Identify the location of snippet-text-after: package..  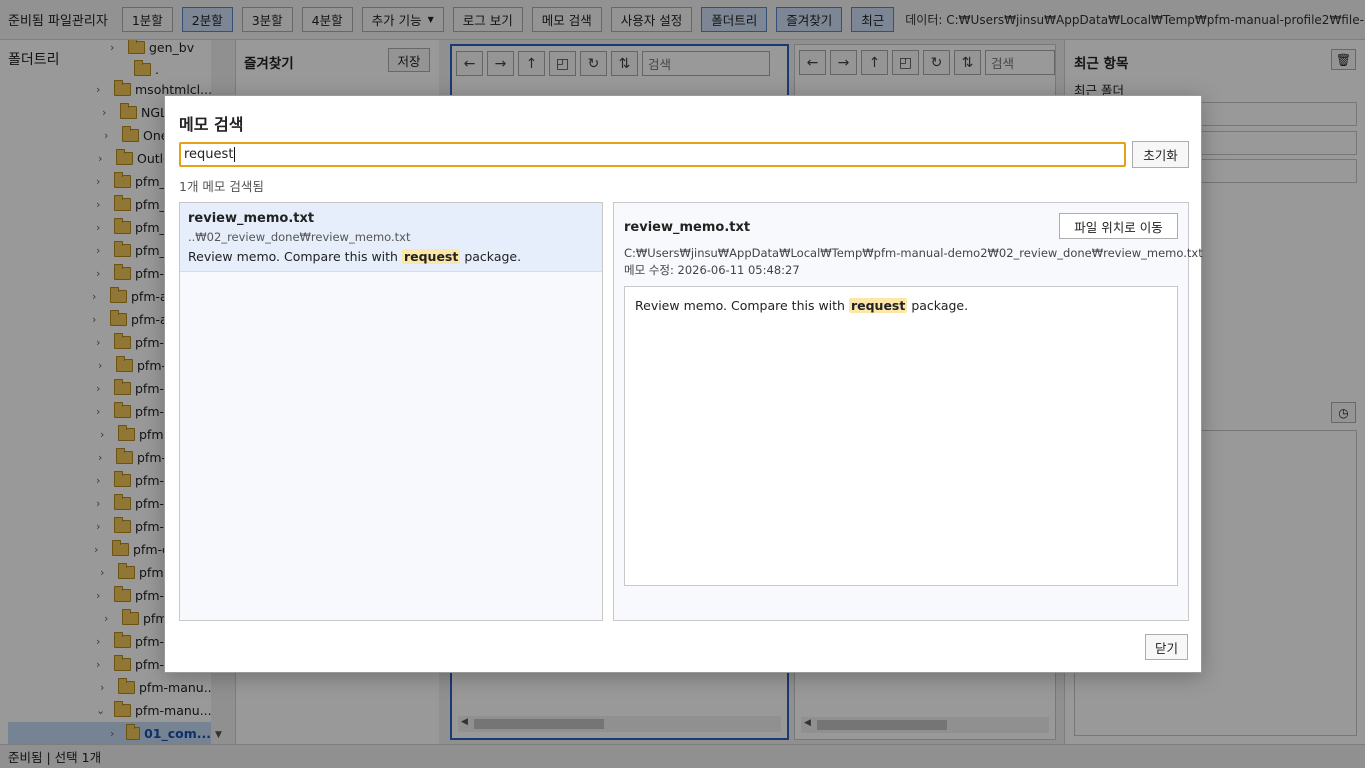
(493, 256).